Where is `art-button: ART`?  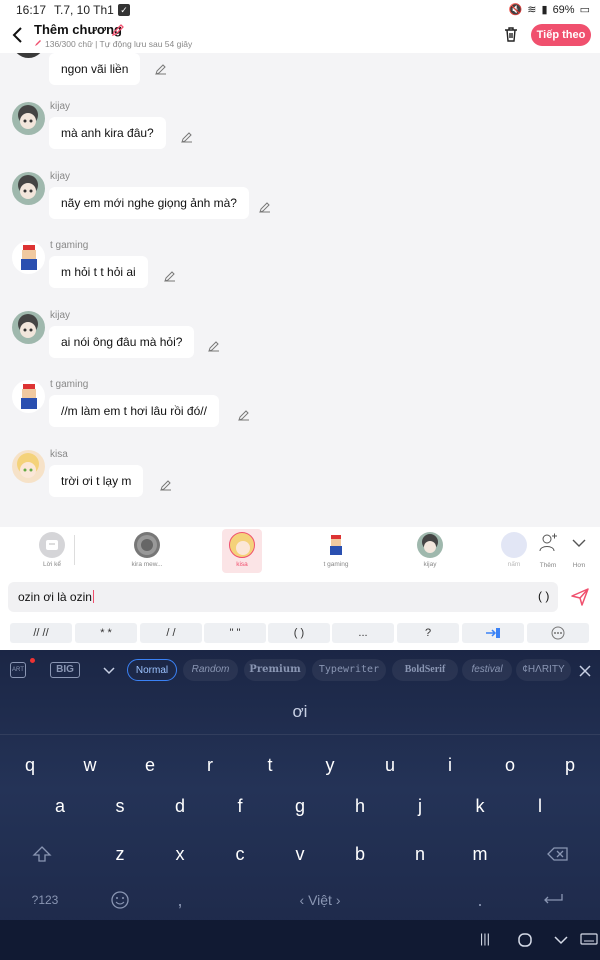
art-button: ART is located at coordinates (18, 670).